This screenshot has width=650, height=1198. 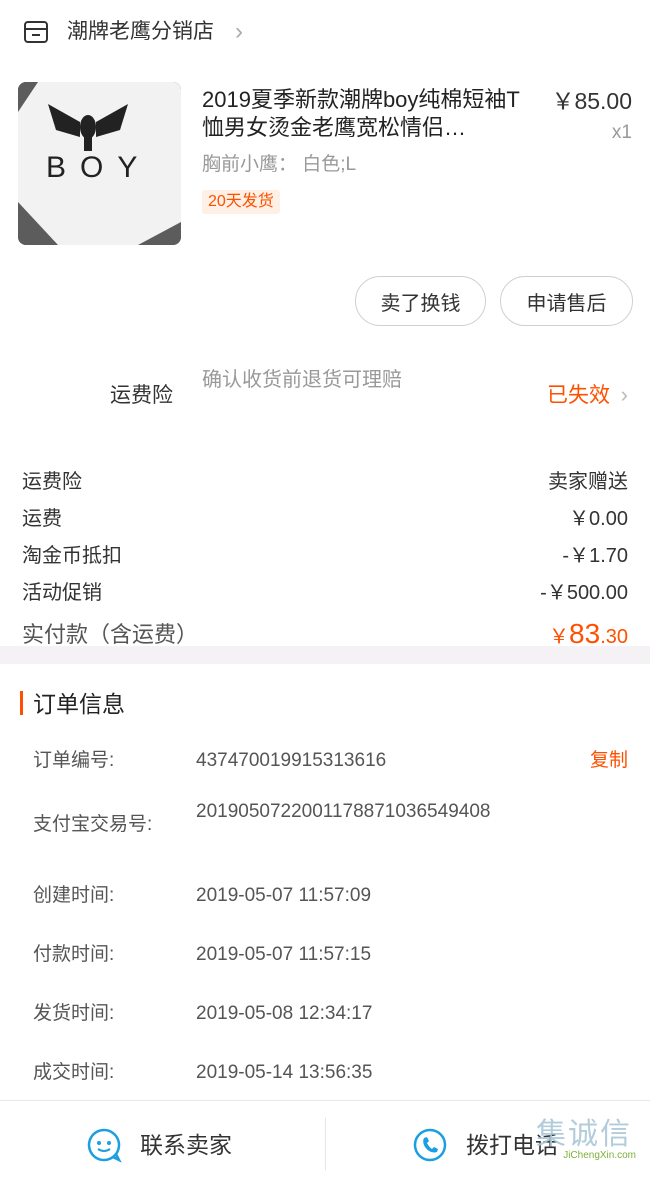 What do you see at coordinates (284, 895) in the screenshot?
I see `created-time-value: 2019-05-07 11:57:09` at bounding box center [284, 895].